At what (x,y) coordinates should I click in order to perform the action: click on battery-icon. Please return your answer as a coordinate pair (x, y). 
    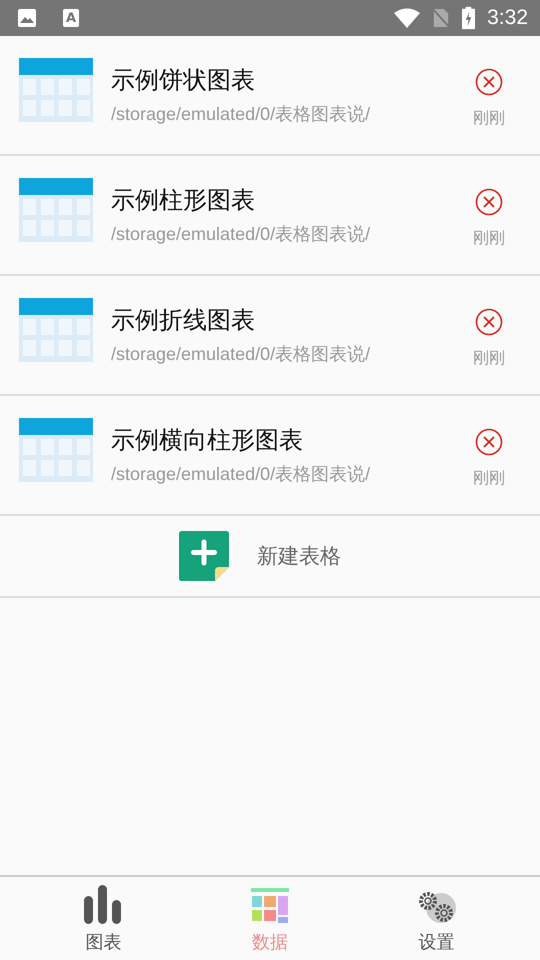
    Looking at the image, I should click on (469, 18).